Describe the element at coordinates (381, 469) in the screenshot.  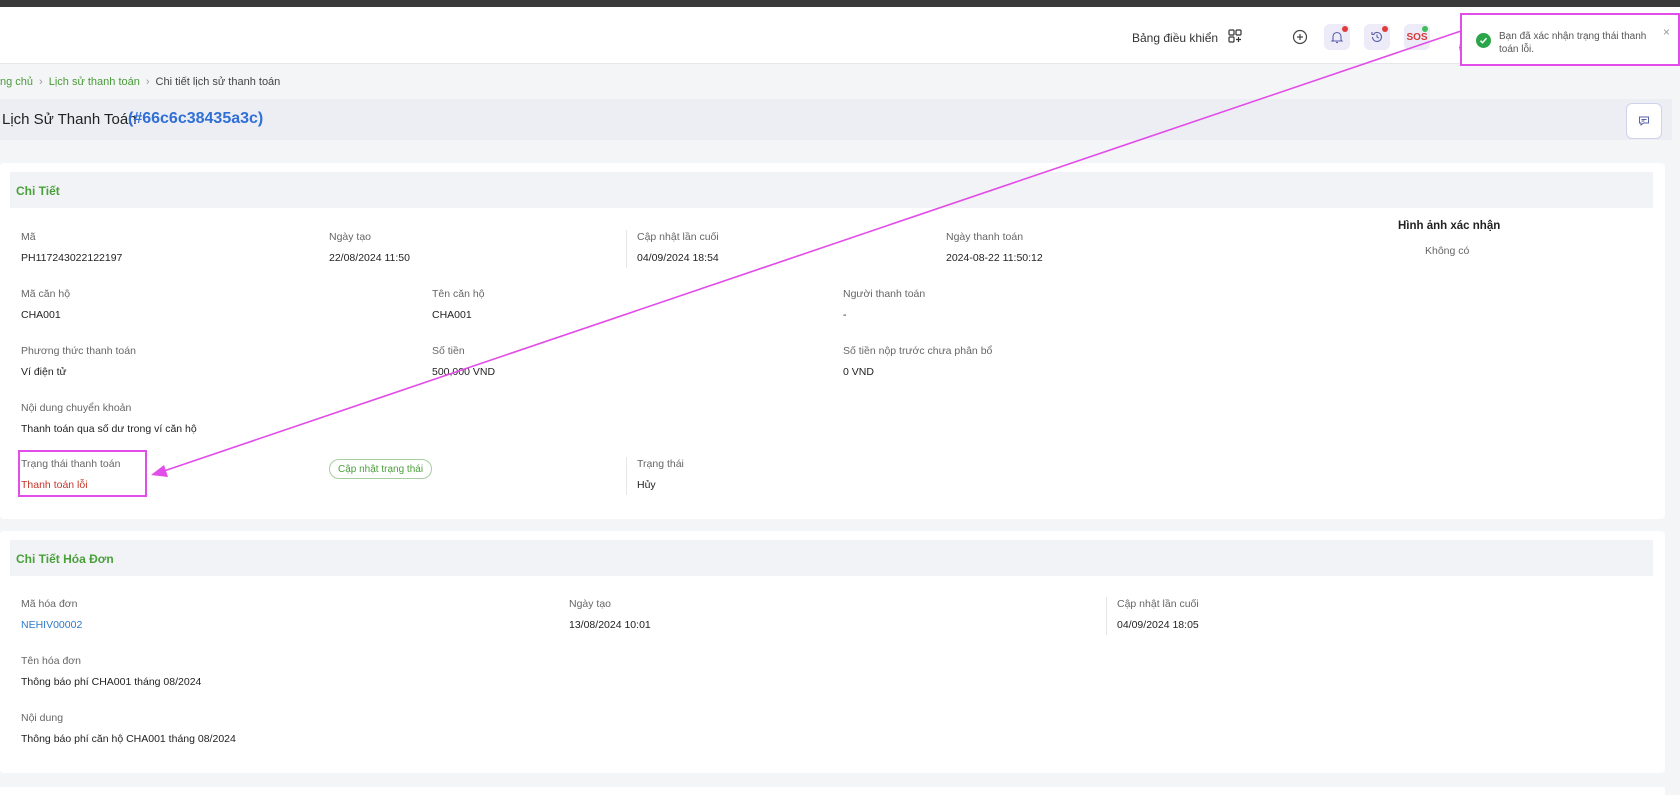
I see `update-status-button: Cập nhật trạng thái` at that location.